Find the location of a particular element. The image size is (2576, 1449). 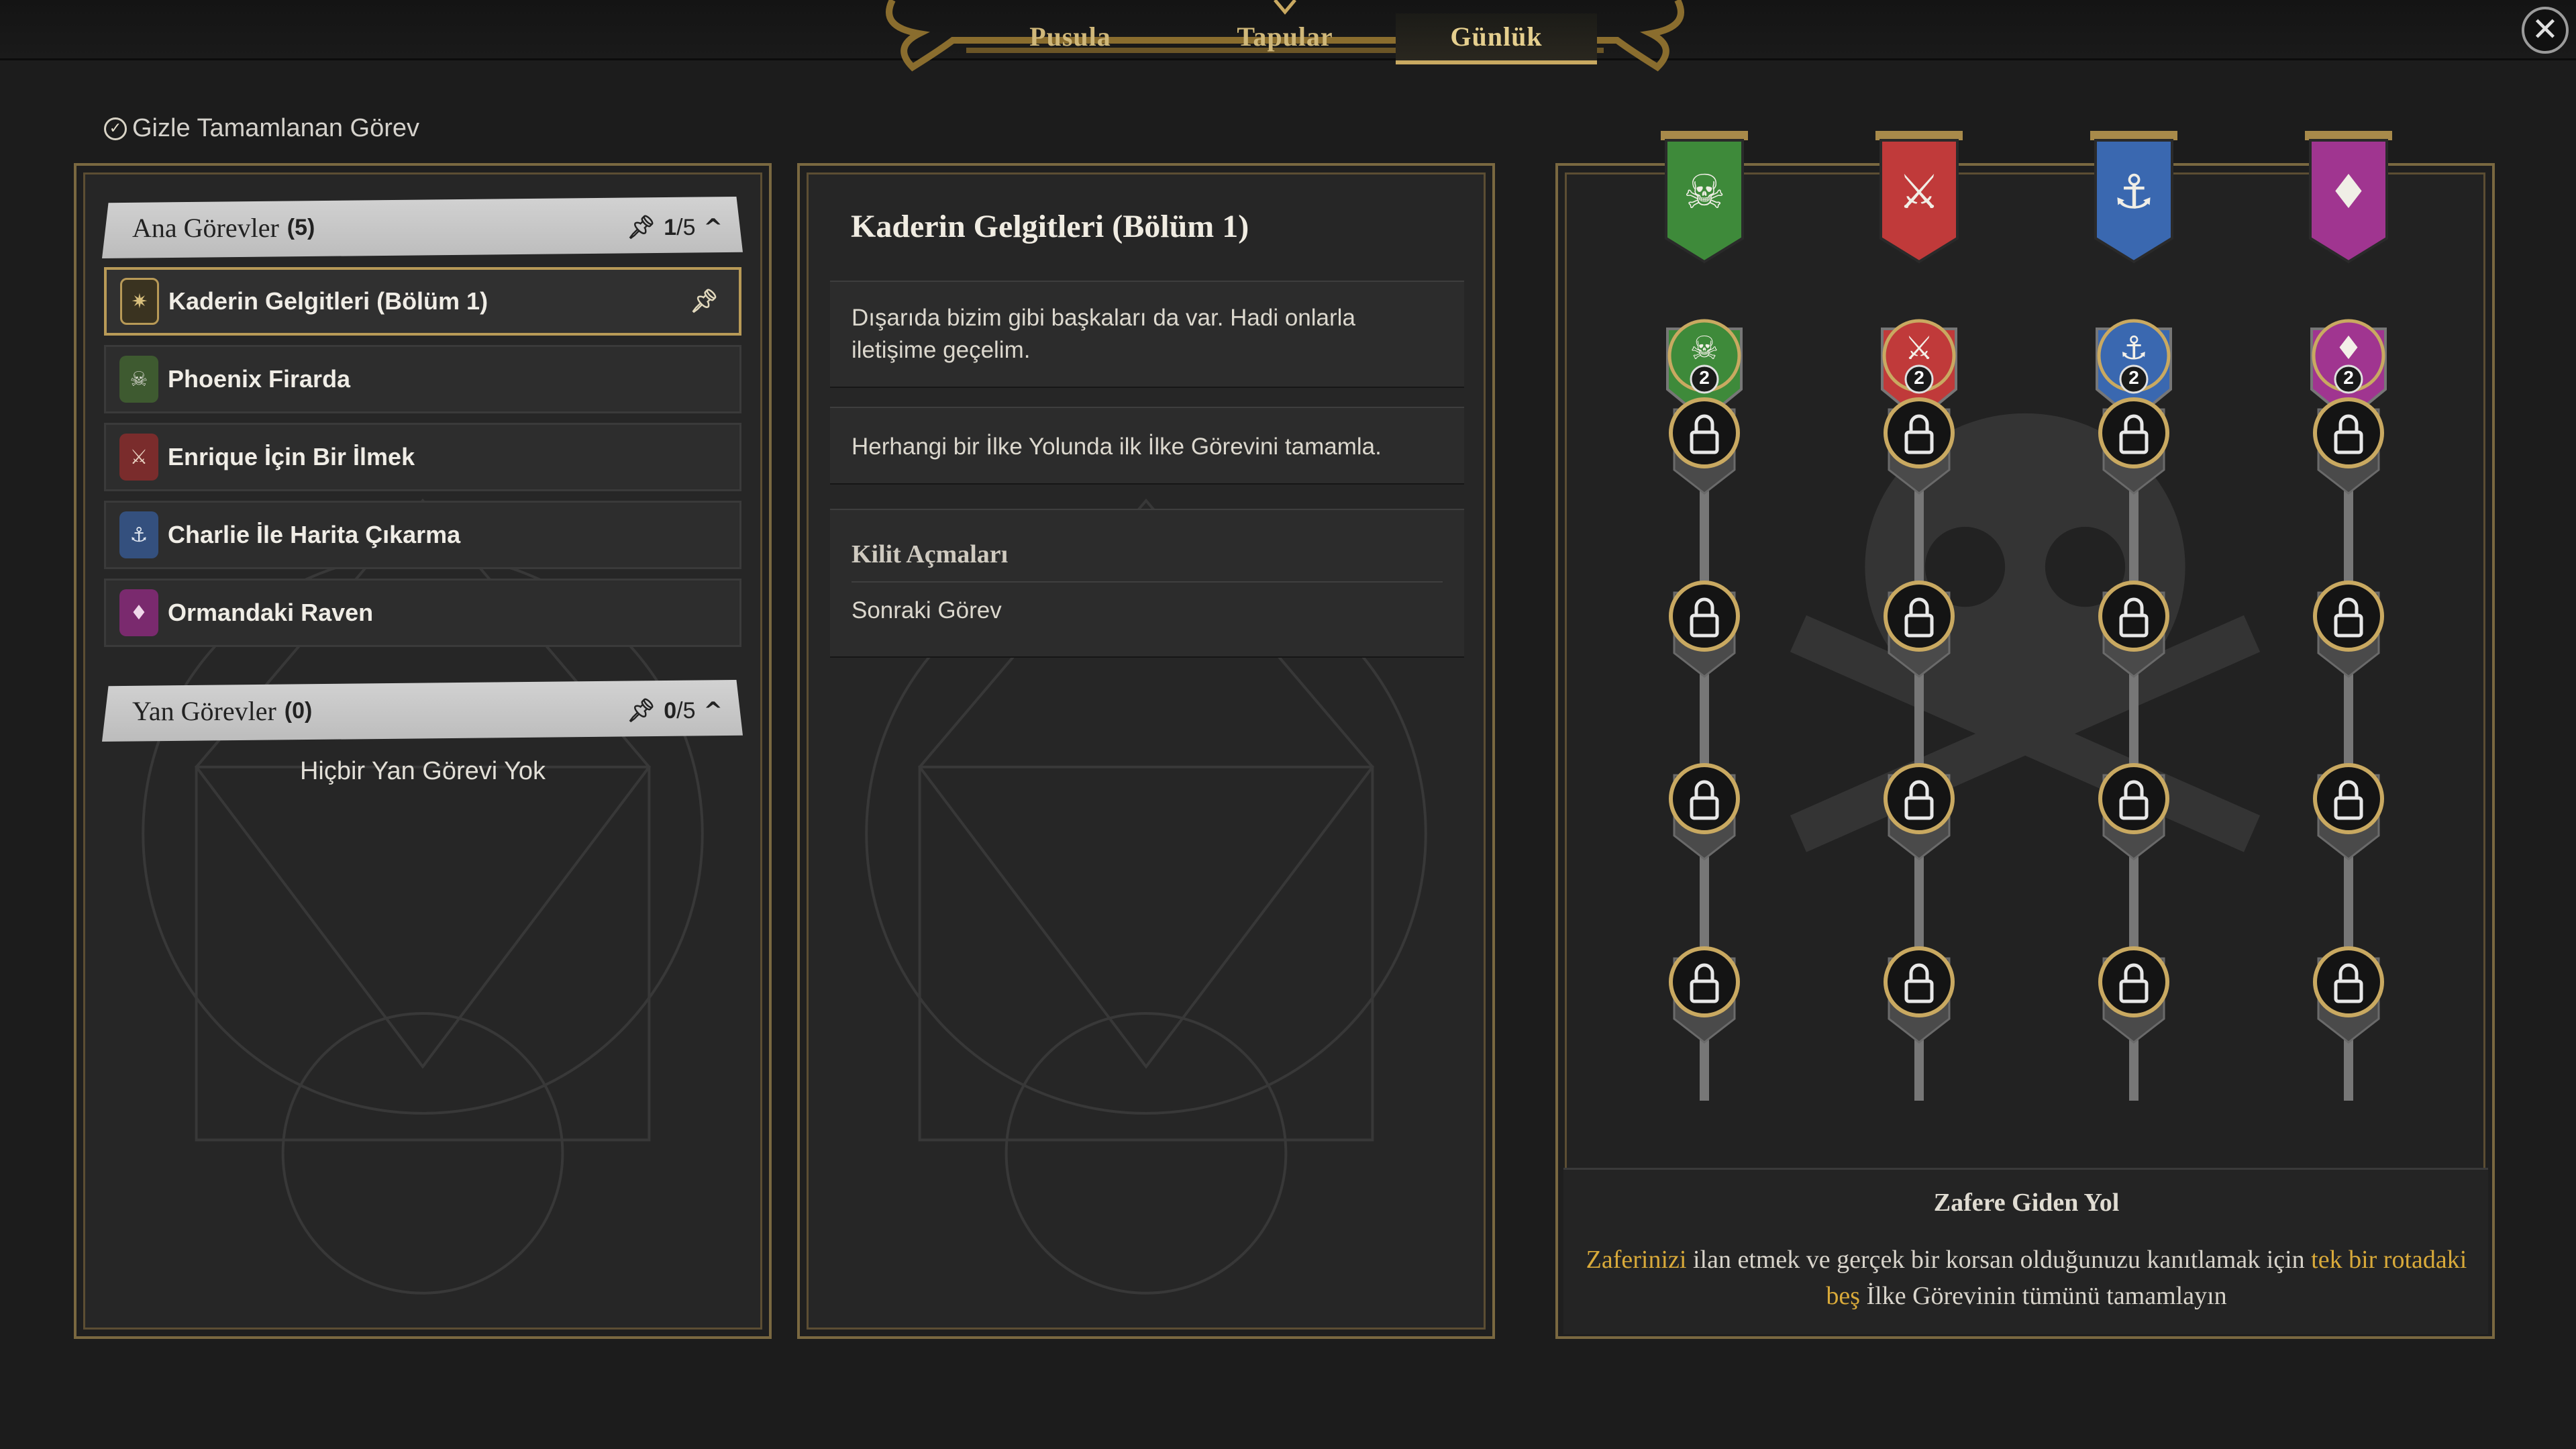

tab-pusula: Pusula is located at coordinates (1070, 38).